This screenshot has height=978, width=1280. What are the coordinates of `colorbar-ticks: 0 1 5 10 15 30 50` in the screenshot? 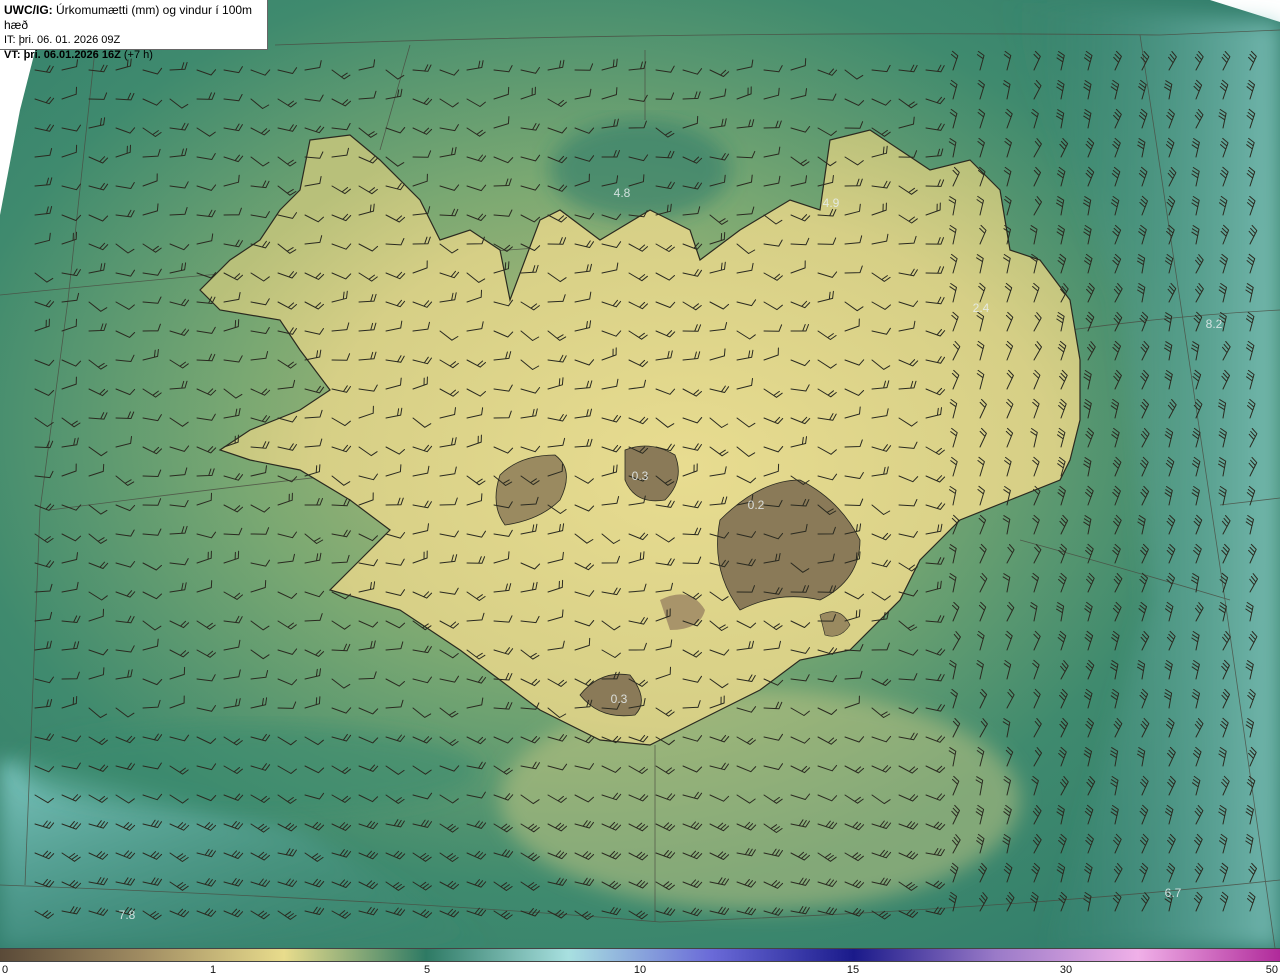 It's located at (640, 970).